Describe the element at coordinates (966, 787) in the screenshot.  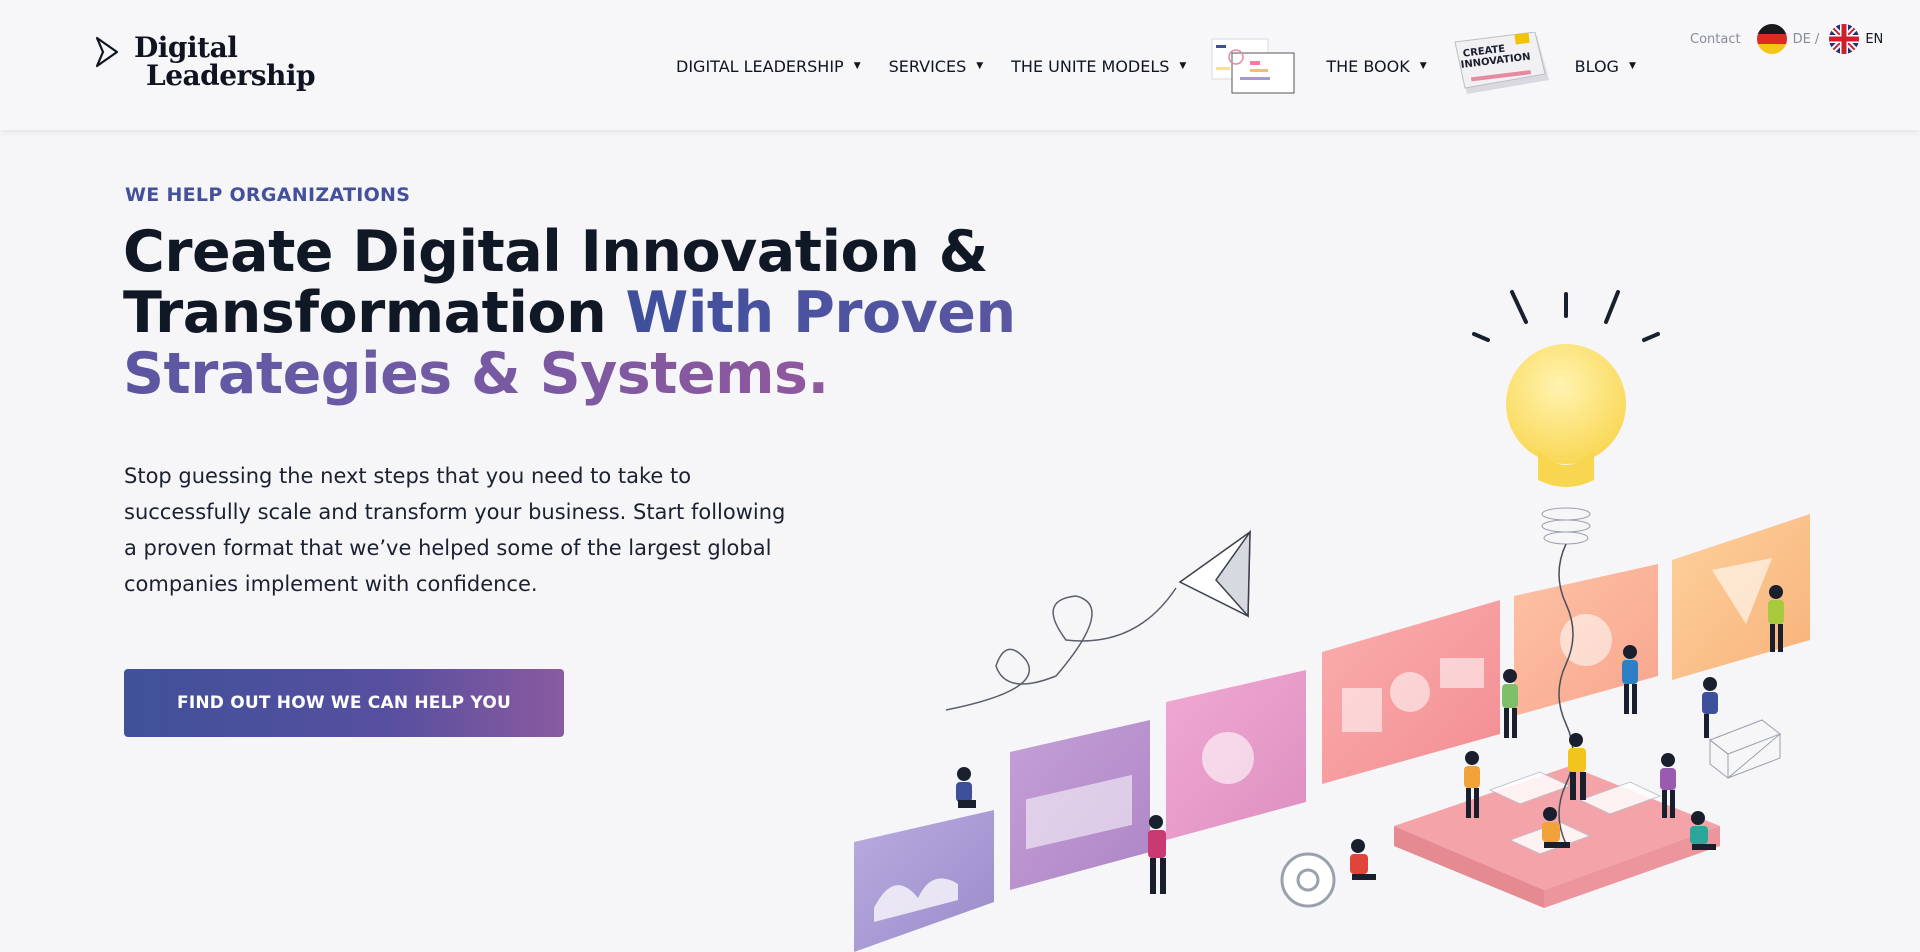
I see `person-laptop-left` at that location.